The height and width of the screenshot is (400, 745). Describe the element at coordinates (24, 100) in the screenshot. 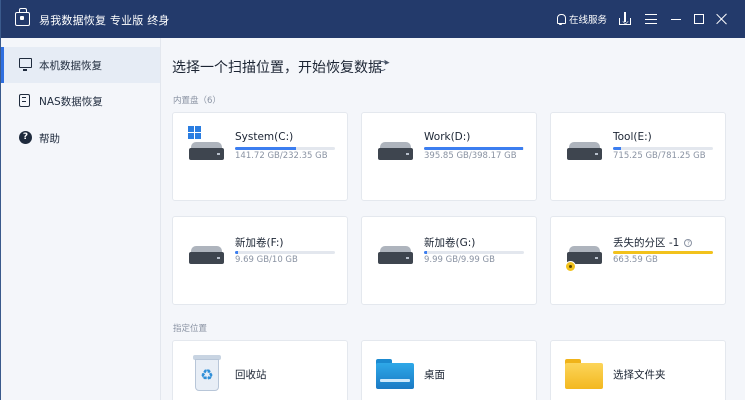

I see `nas-icon` at that location.